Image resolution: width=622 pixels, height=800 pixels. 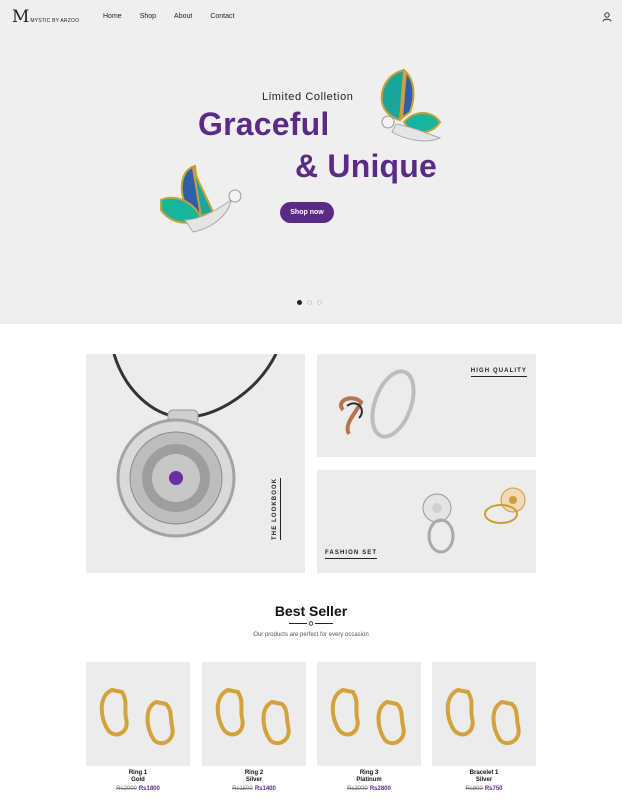 What do you see at coordinates (138, 780) in the screenshot?
I see `product-material: Gold` at bounding box center [138, 780].